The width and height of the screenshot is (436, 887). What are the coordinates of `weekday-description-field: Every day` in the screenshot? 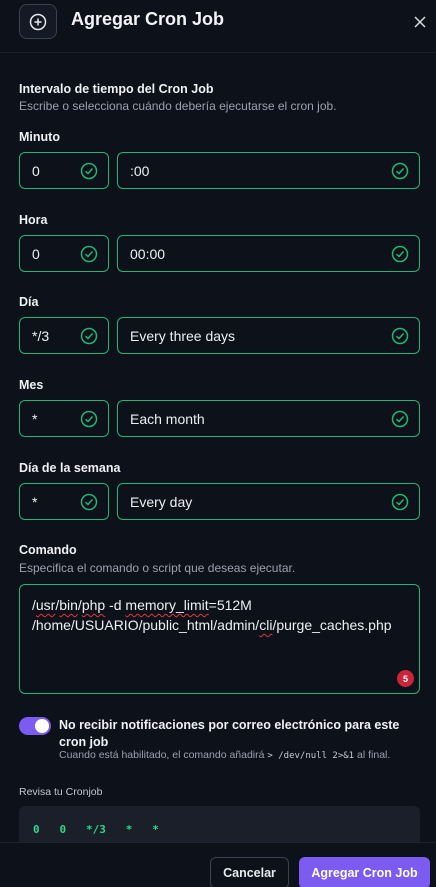 It's located at (268, 501).